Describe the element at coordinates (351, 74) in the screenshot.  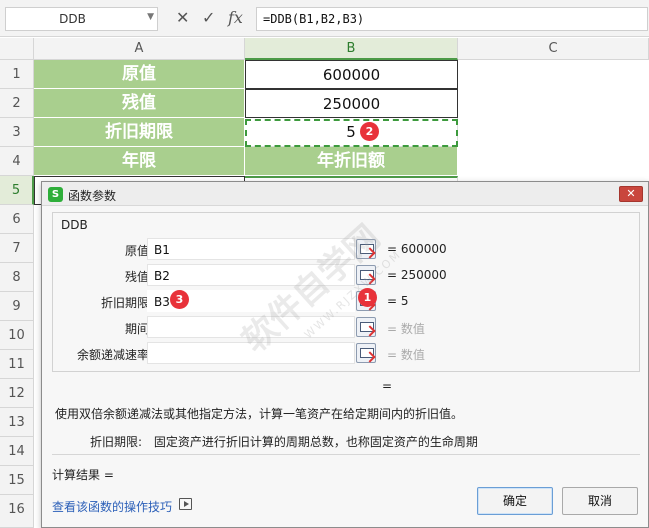
I see `cell-b1: 600000` at that location.